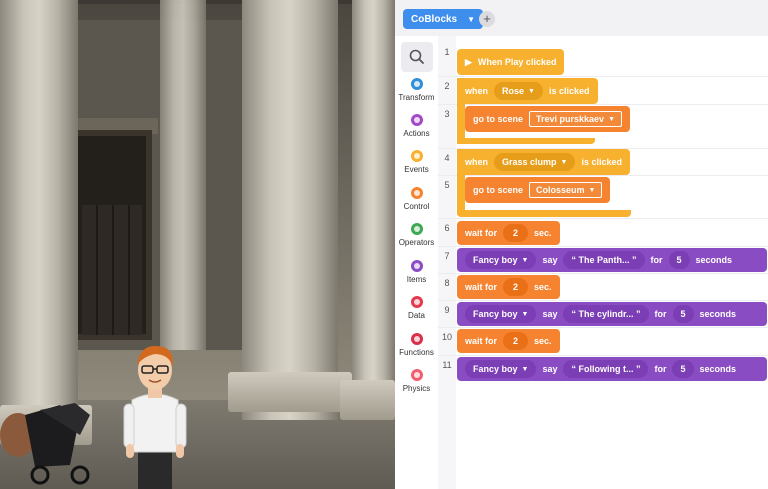 This screenshot has height=489, width=768. Describe the element at coordinates (468, 61) in the screenshot. I see `play-icon: ▶` at that location.